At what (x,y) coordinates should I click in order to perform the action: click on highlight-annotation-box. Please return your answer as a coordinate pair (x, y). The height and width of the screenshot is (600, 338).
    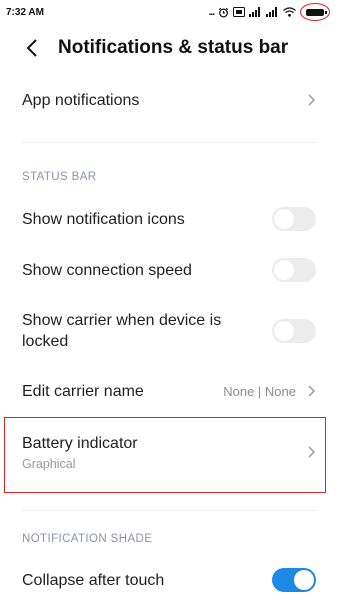
    Looking at the image, I should click on (165, 455).